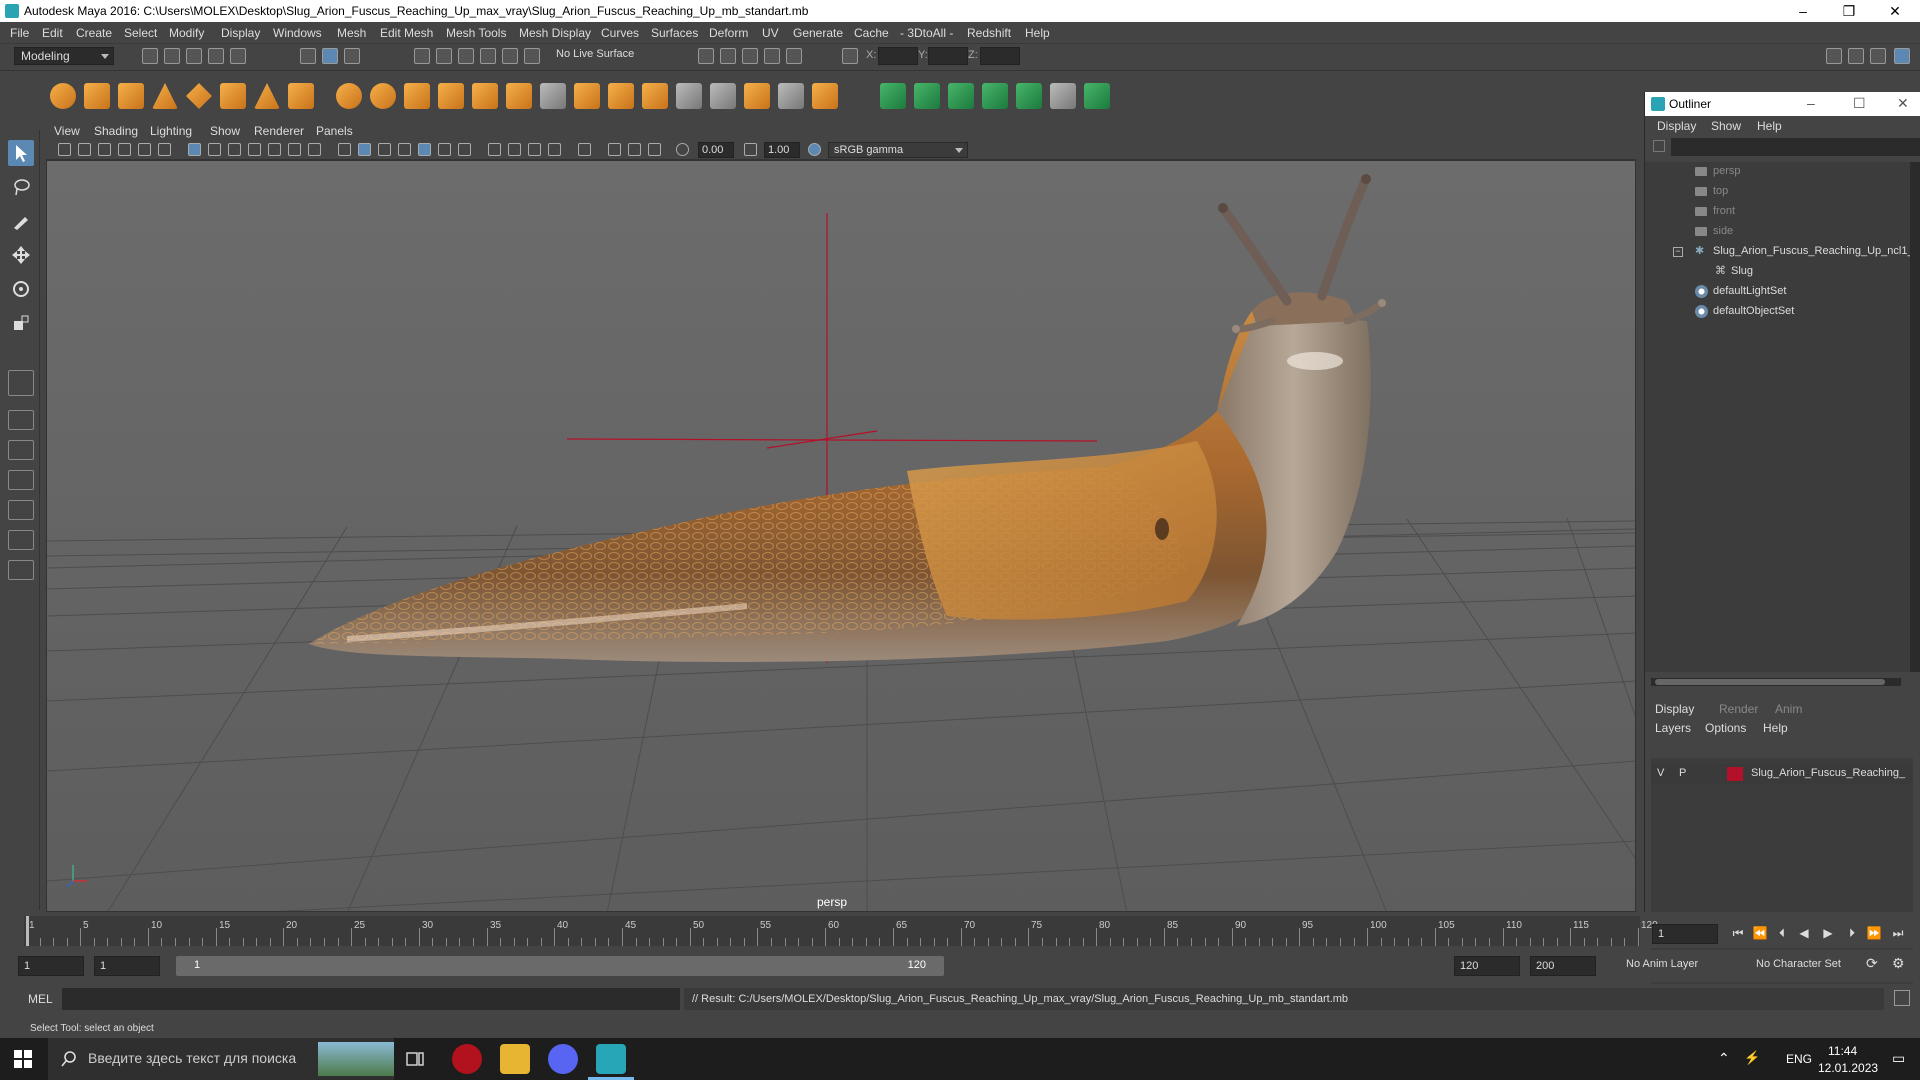 The width and height of the screenshot is (1920, 1080). I want to click on menu-edit-mesh: Edit Mesh, so click(406, 33).